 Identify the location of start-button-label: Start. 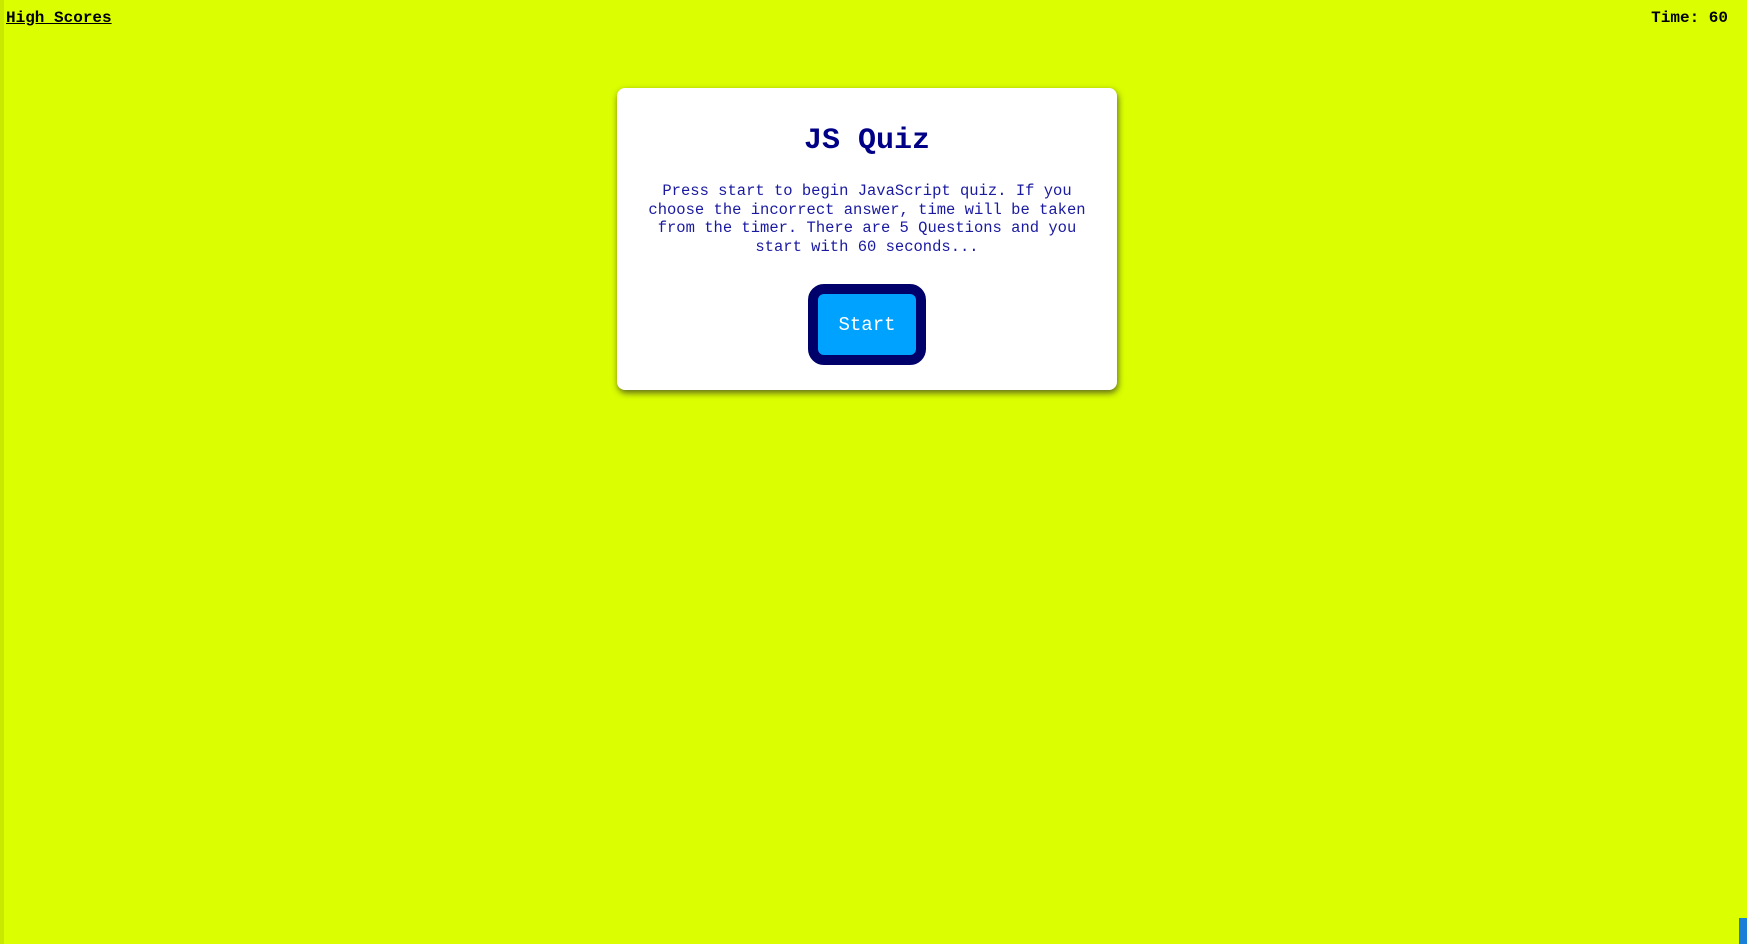
(867, 324).